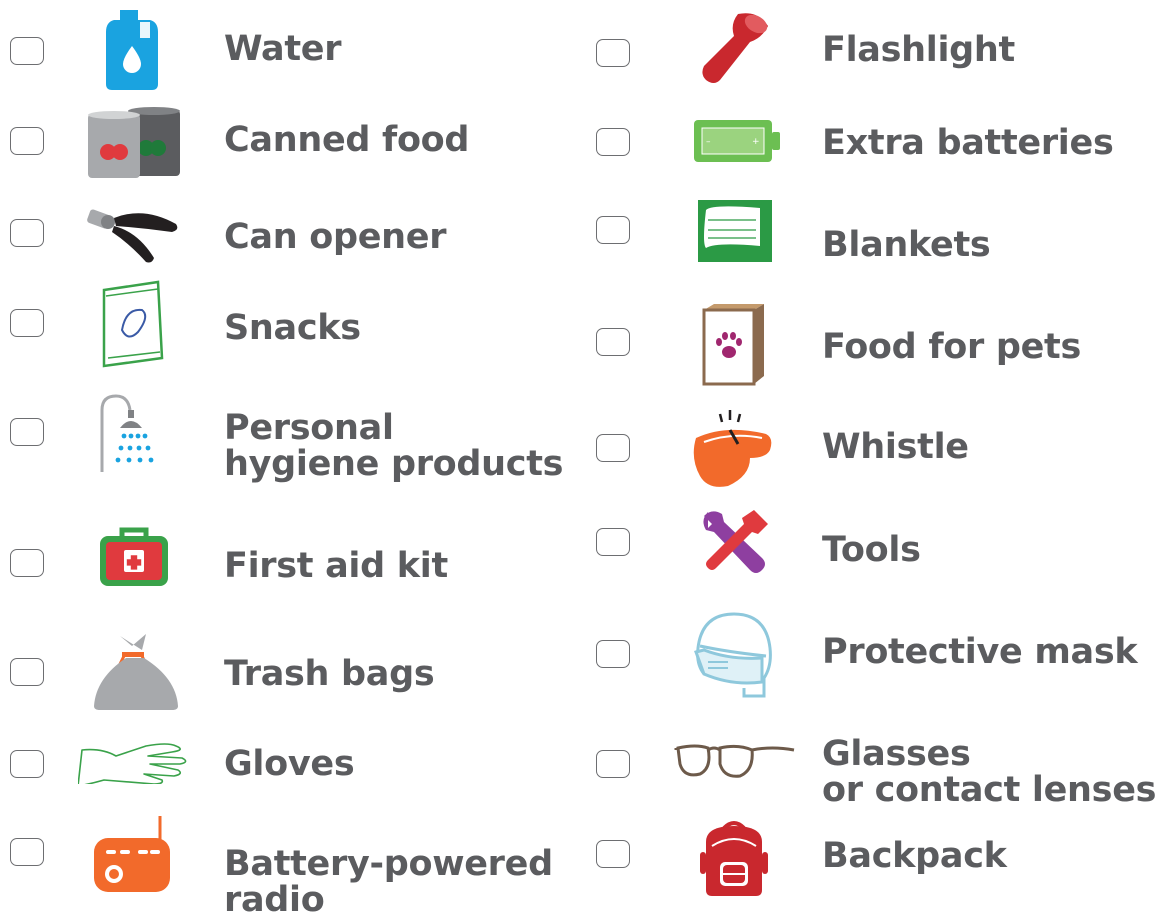 The image size is (1155, 921). I want to click on checkbox-glasses, so click(613, 764).